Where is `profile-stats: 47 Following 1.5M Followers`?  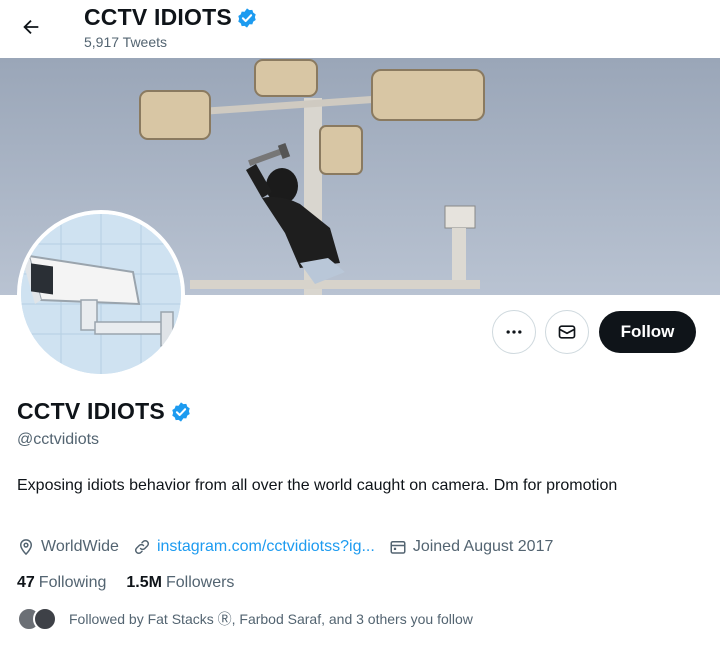 profile-stats: 47 Following 1.5M Followers is located at coordinates (125, 583).